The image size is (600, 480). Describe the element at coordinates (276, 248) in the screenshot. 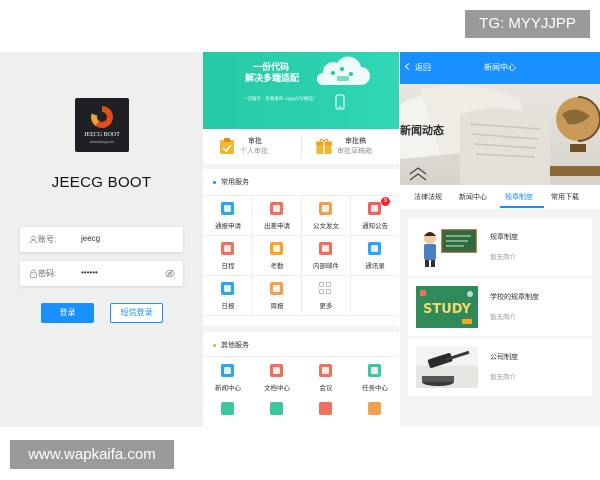

I see `clock-icon` at that location.